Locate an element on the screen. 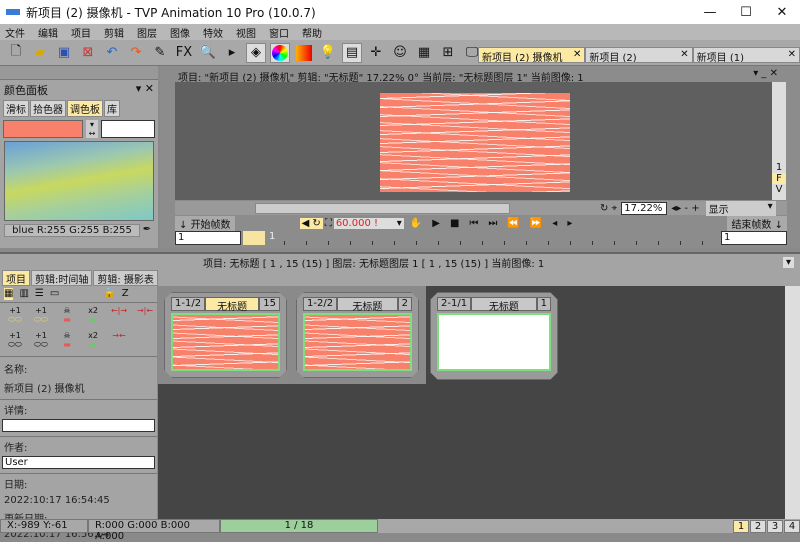  clip-card: 1-1/2 无标题 15 is located at coordinates (225, 335).